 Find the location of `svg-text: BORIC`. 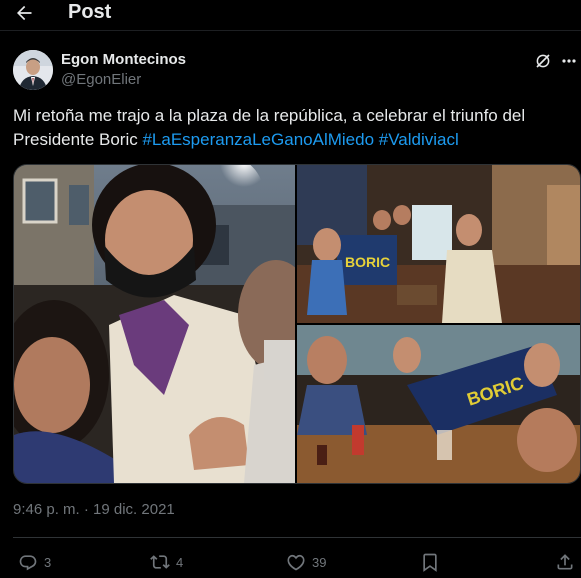

svg-text: BORIC is located at coordinates (367, 262).